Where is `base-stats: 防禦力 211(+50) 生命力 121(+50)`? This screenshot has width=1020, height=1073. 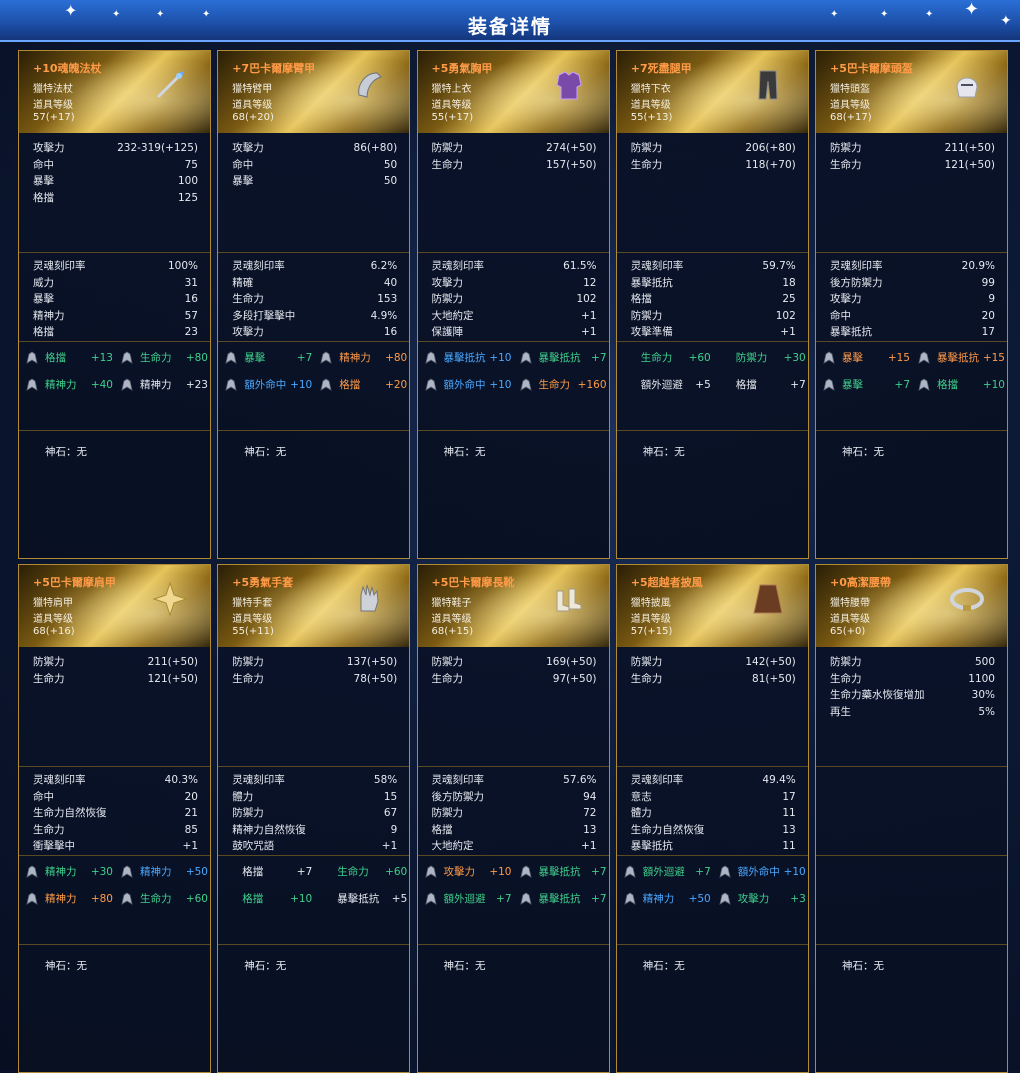
base-stats: 防禦力 211(+50) 生命力 121(+50) is located at coordinates (912, 156).